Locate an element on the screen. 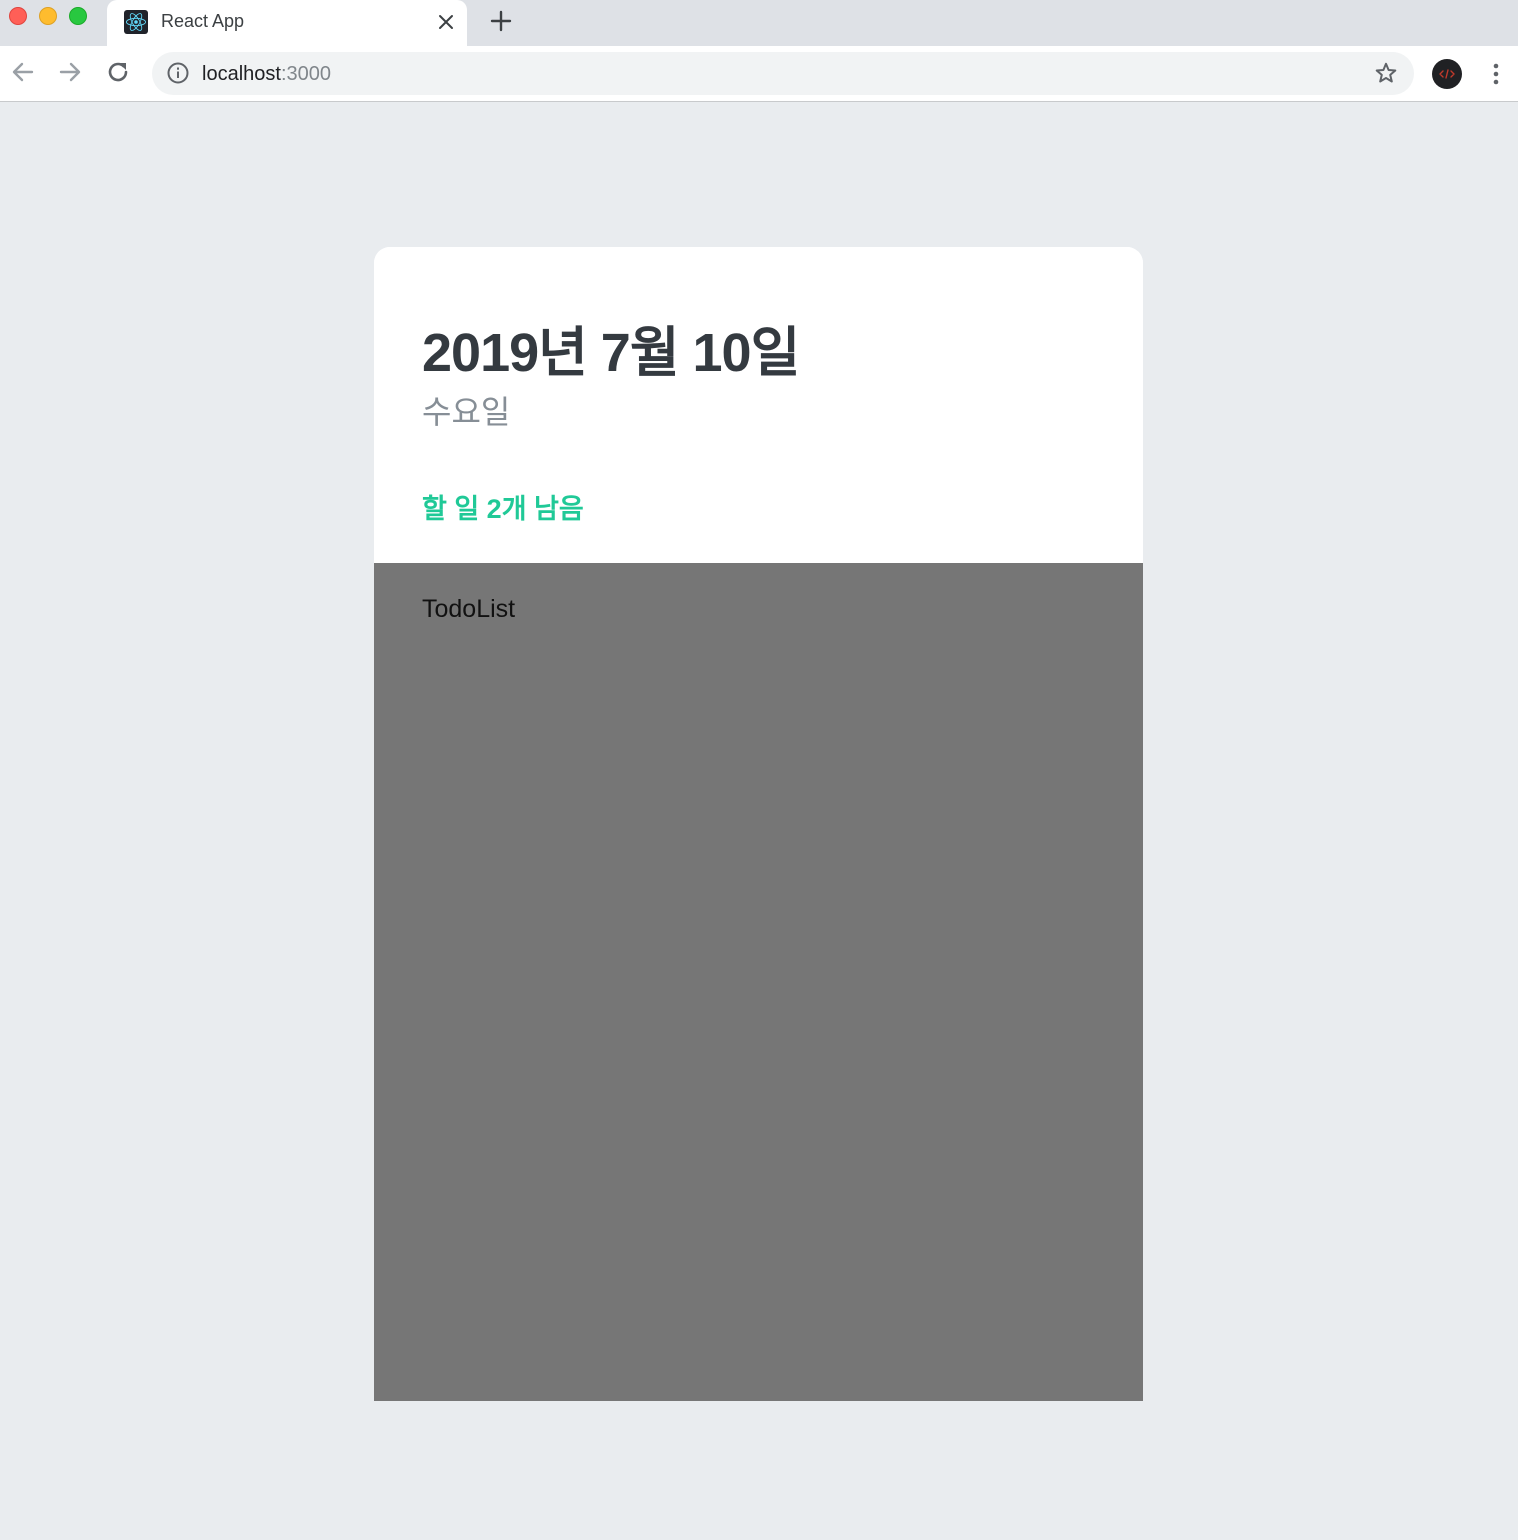  day-label: 수요일 is located at coordinates (466, 412).